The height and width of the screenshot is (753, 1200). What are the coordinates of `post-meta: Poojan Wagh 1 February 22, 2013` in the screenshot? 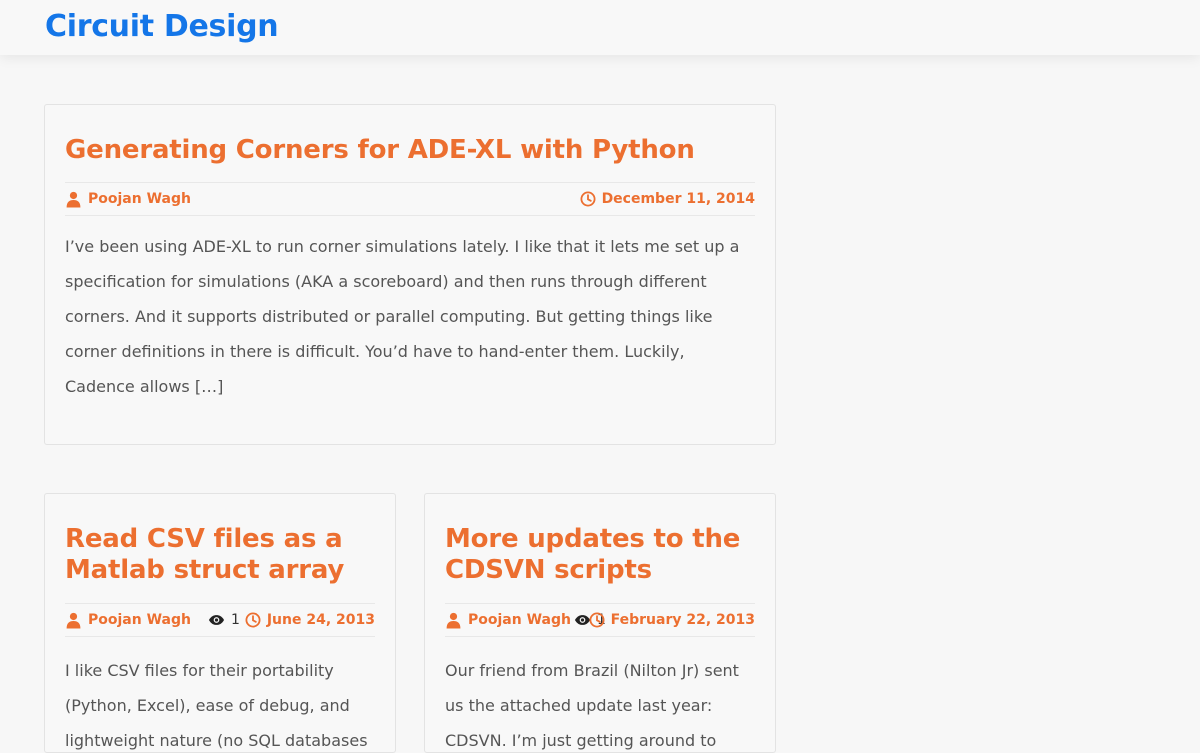 It's located at (600, 620).